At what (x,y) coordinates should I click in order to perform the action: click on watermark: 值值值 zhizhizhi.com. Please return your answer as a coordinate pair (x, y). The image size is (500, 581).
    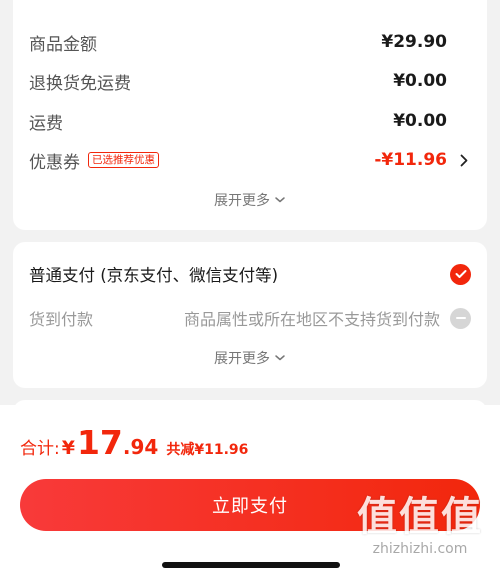
    Looking at the image, I should click on (420, 535).